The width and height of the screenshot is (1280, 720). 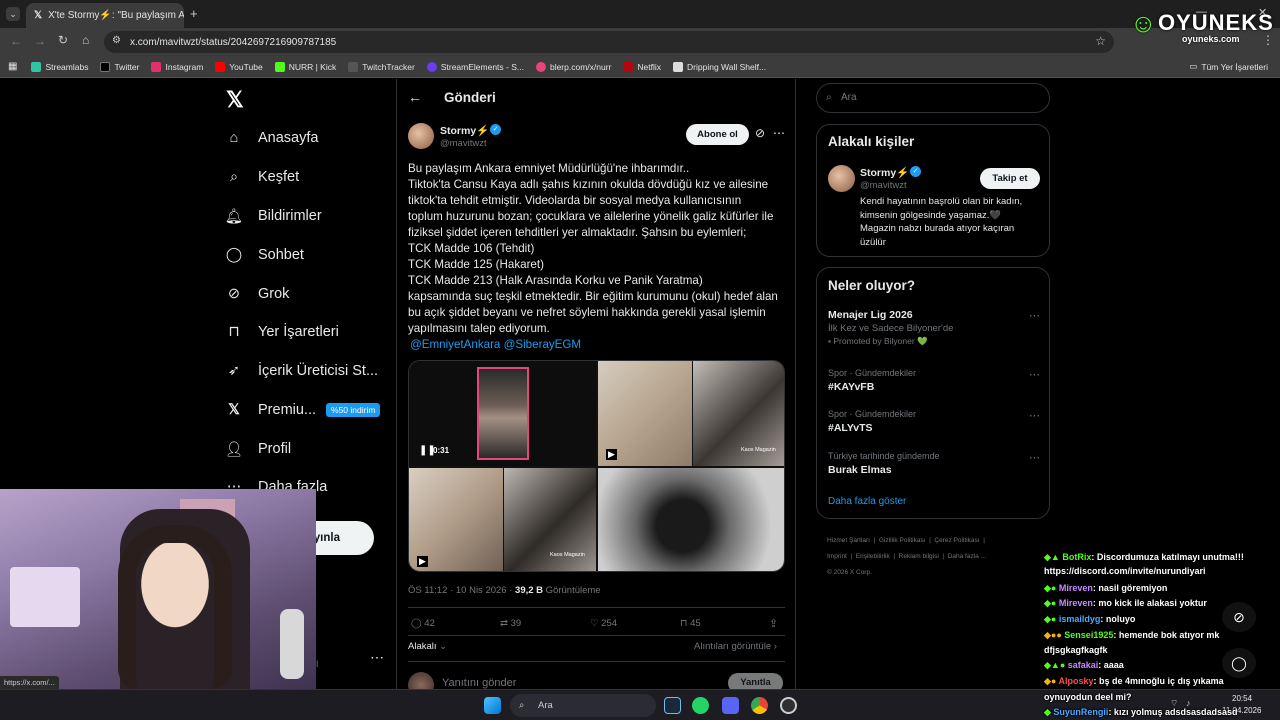 I want to click on bookmark-twitter: Twitter, so click(x=120, y=66).